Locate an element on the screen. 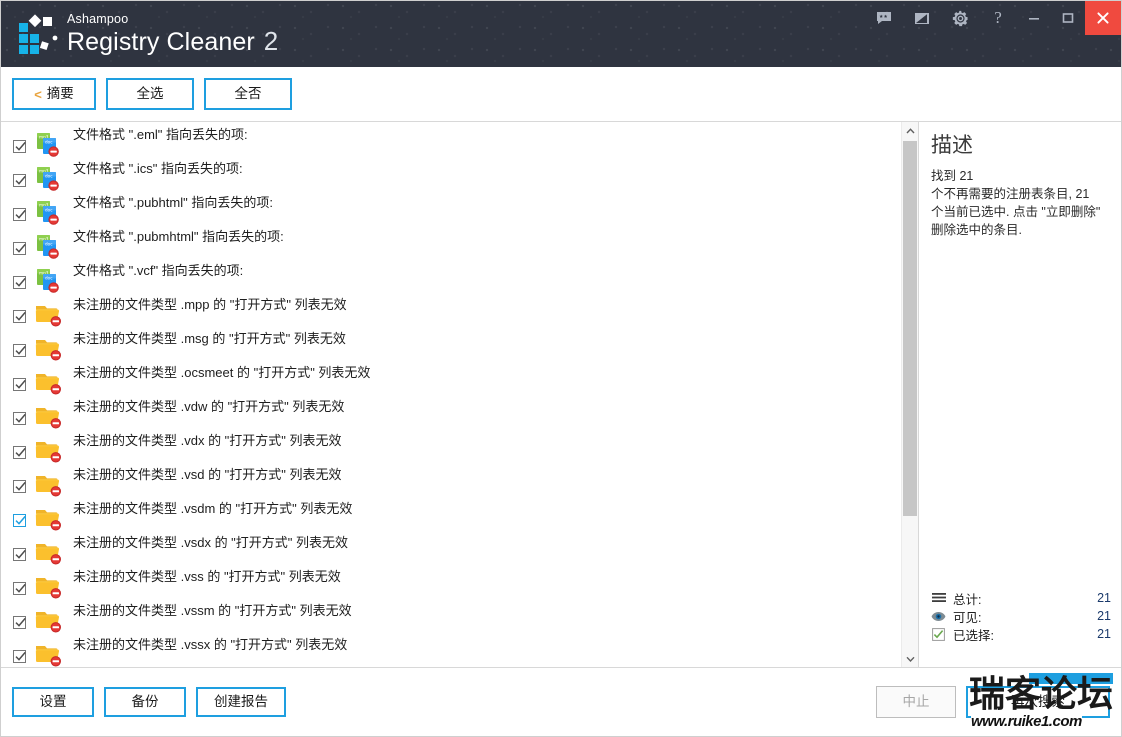 The width and height of the screenshot is (1122, 737). maximize-button is located at coordinates (1068, 18).